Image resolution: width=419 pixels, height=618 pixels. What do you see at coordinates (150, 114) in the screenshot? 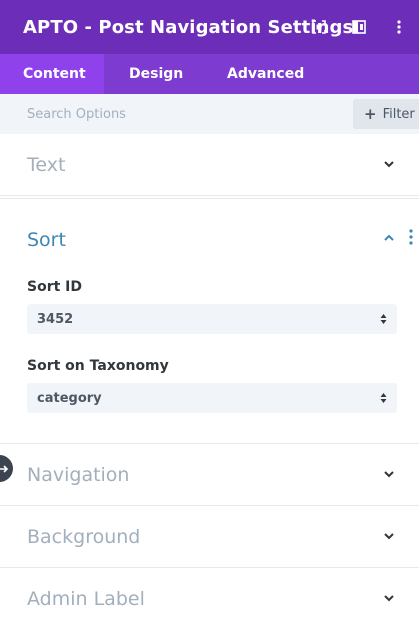
I see `search-input` at bounding box center [150, 114].